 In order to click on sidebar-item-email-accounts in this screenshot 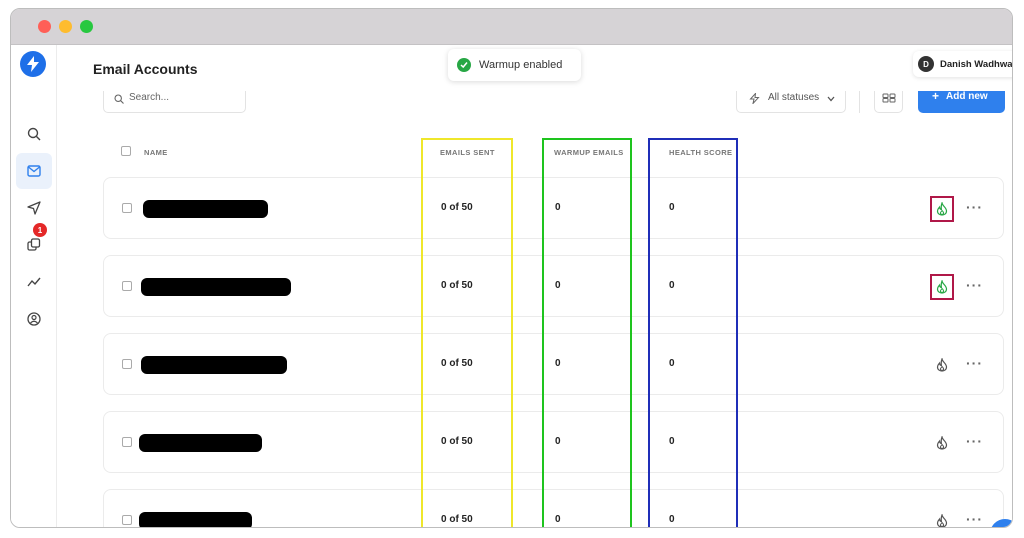, I will do `click(34, 171)`.